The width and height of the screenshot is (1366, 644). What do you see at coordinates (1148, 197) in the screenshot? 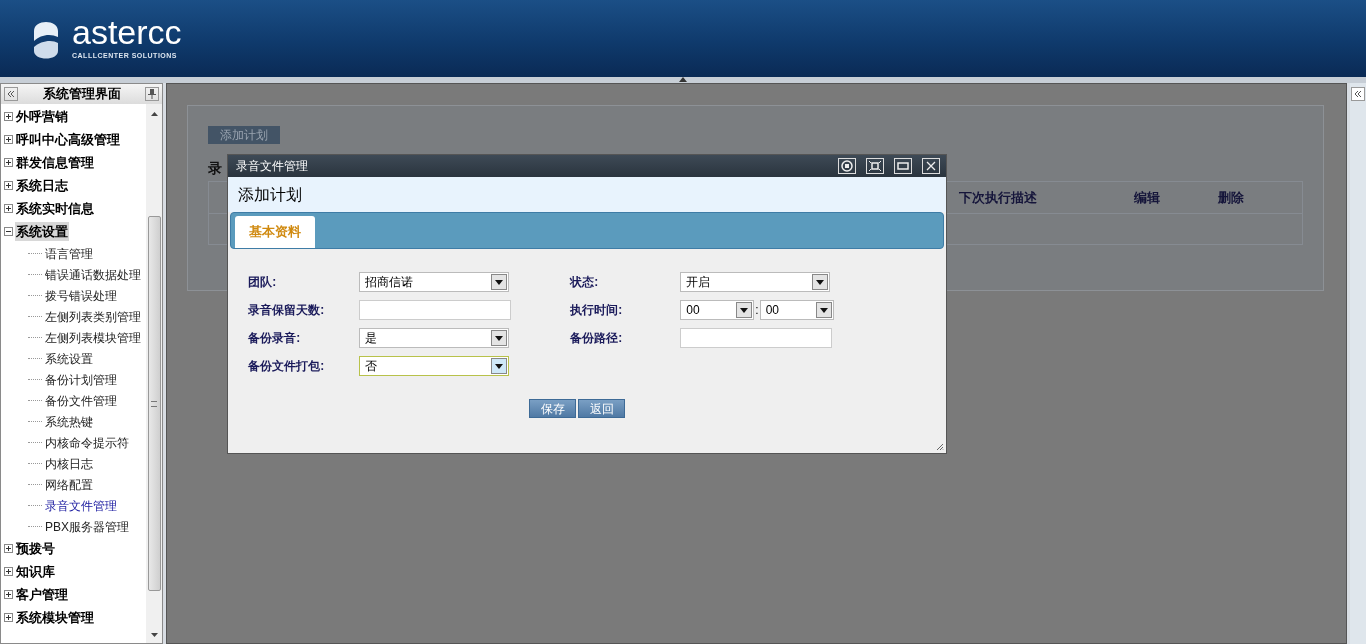
I see `column-header: 编辑` at bounding box center [1148, 197].